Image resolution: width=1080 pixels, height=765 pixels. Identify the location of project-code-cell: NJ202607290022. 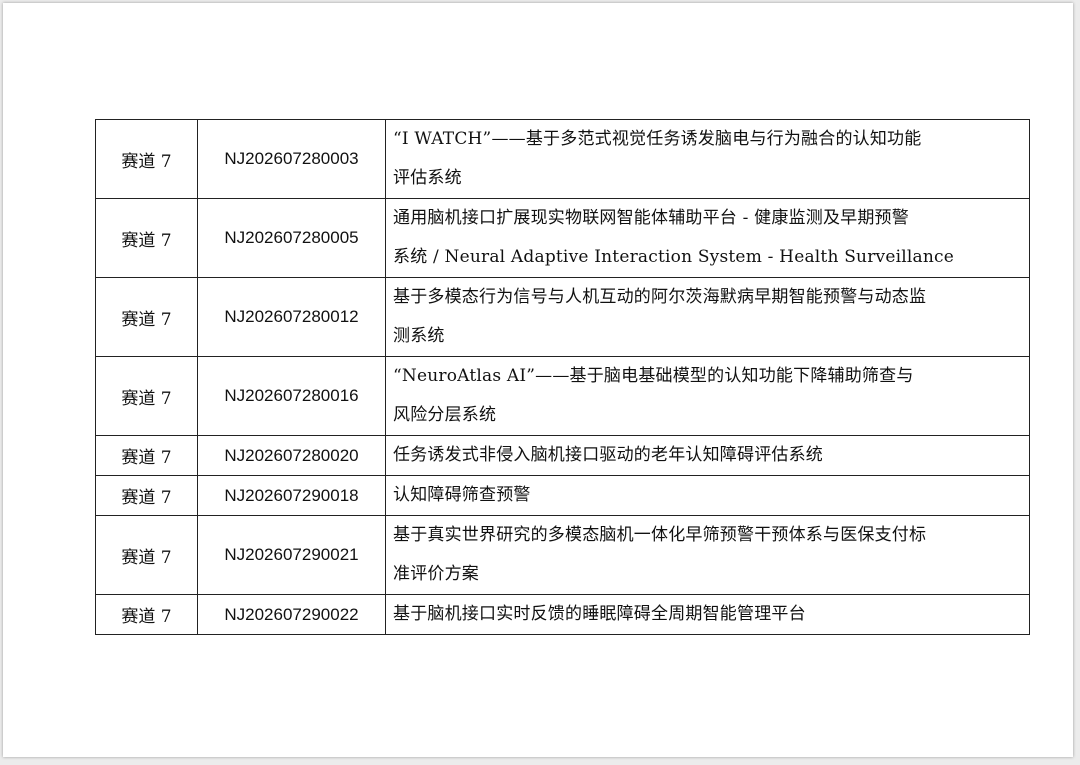
(291, 614).